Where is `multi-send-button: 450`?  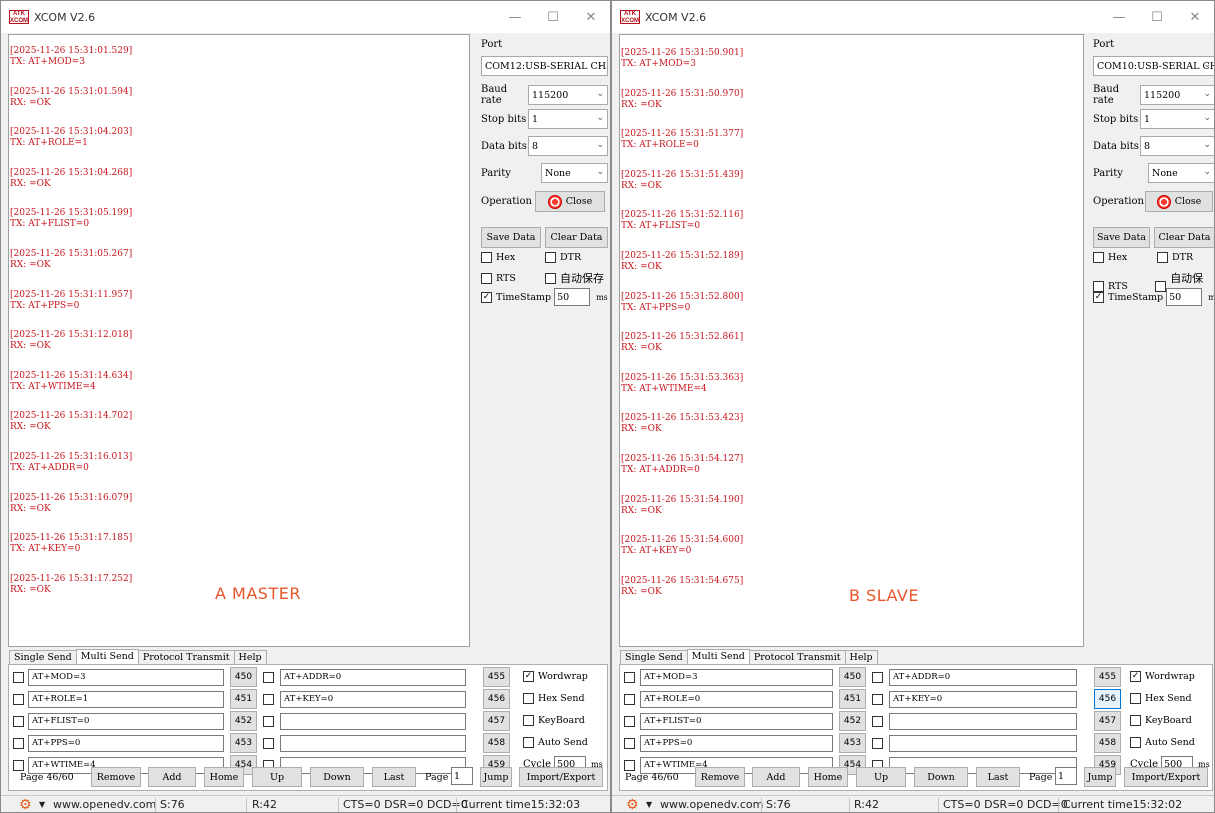 multi-send-button: 450 is located at coordinates (243, 677).